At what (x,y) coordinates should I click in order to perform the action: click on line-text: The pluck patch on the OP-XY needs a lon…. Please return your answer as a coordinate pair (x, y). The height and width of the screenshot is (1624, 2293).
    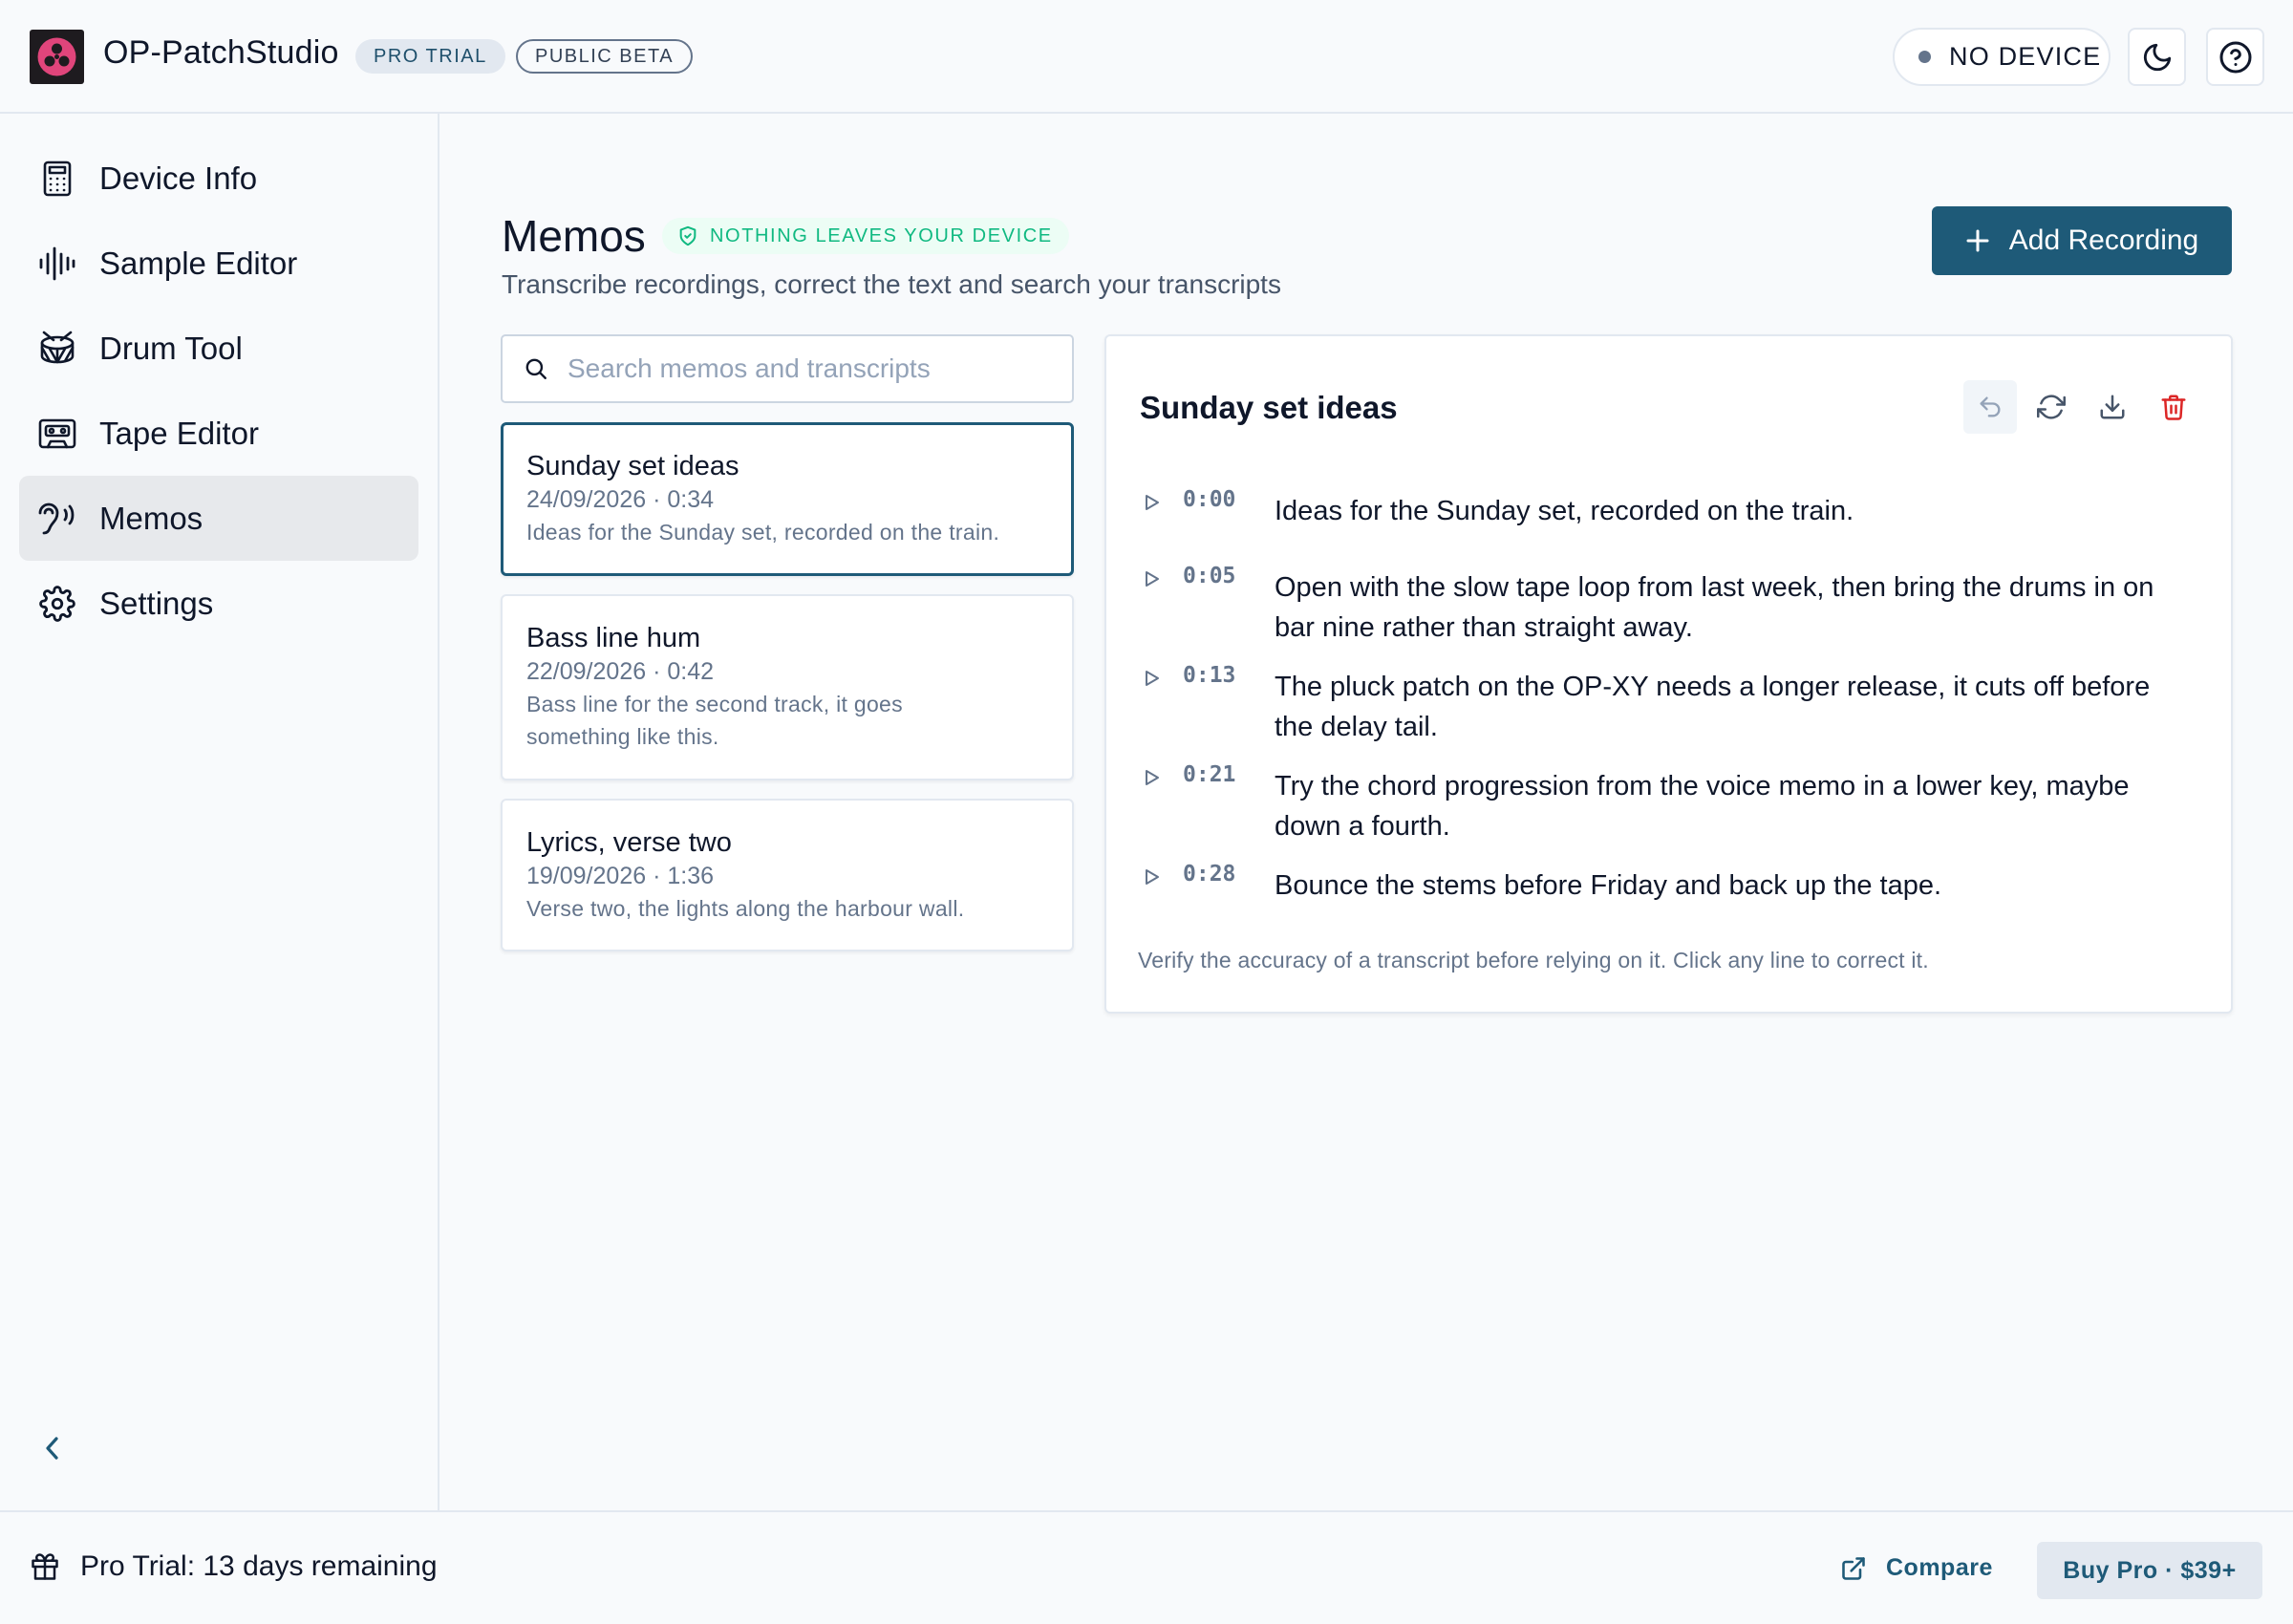
    Looking at the image, I should click on (1724, 707).